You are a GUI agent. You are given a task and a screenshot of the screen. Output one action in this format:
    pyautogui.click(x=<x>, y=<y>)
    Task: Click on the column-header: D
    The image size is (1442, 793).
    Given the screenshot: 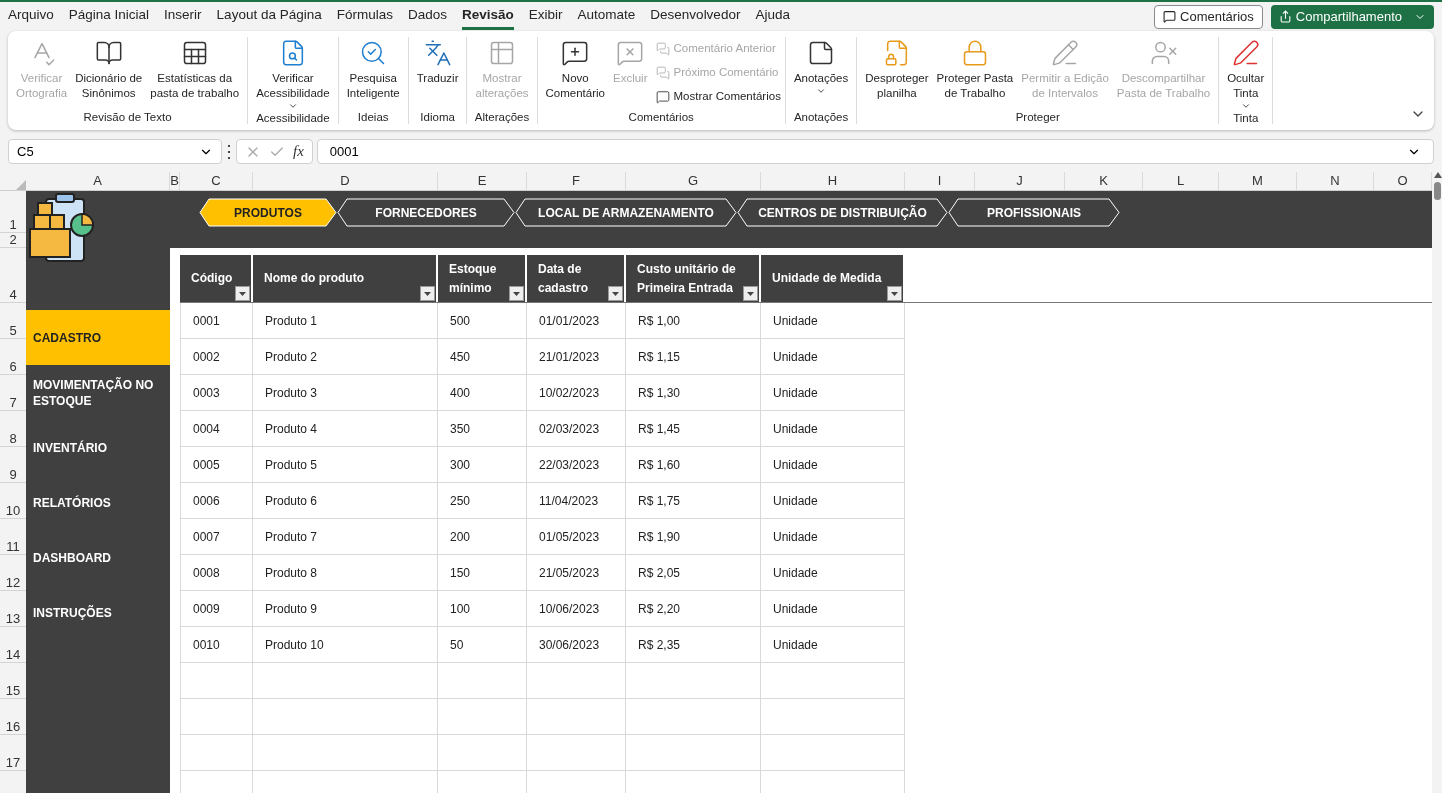 What is the action you would take?
    pyautogui.click(x=345, y=181)
    